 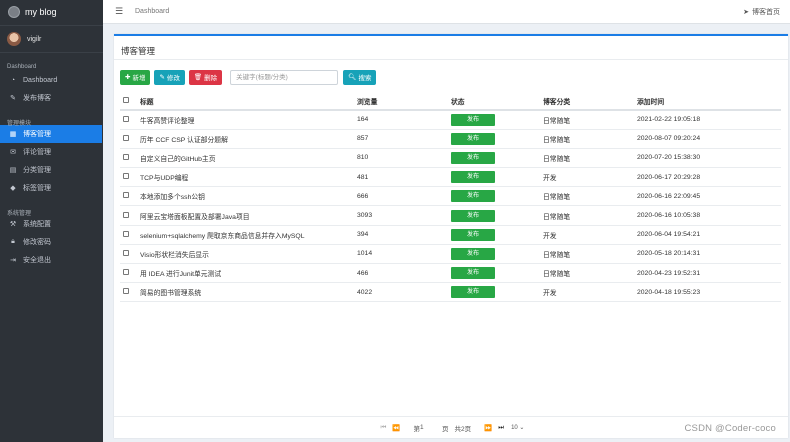 I want to click on sidebar-item-publish: ✎ 发布博客, so click(x=51, y=98).